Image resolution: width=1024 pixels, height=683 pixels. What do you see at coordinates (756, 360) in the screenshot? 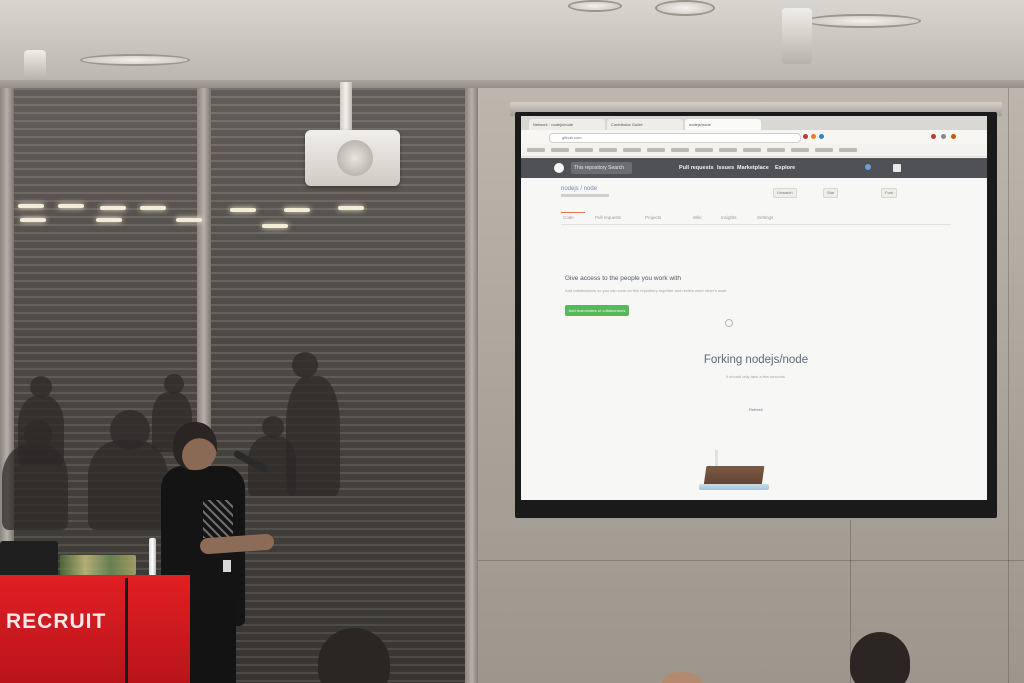
I see `forking-title: Forking nodejs/node` at bounding box center [756, 360].